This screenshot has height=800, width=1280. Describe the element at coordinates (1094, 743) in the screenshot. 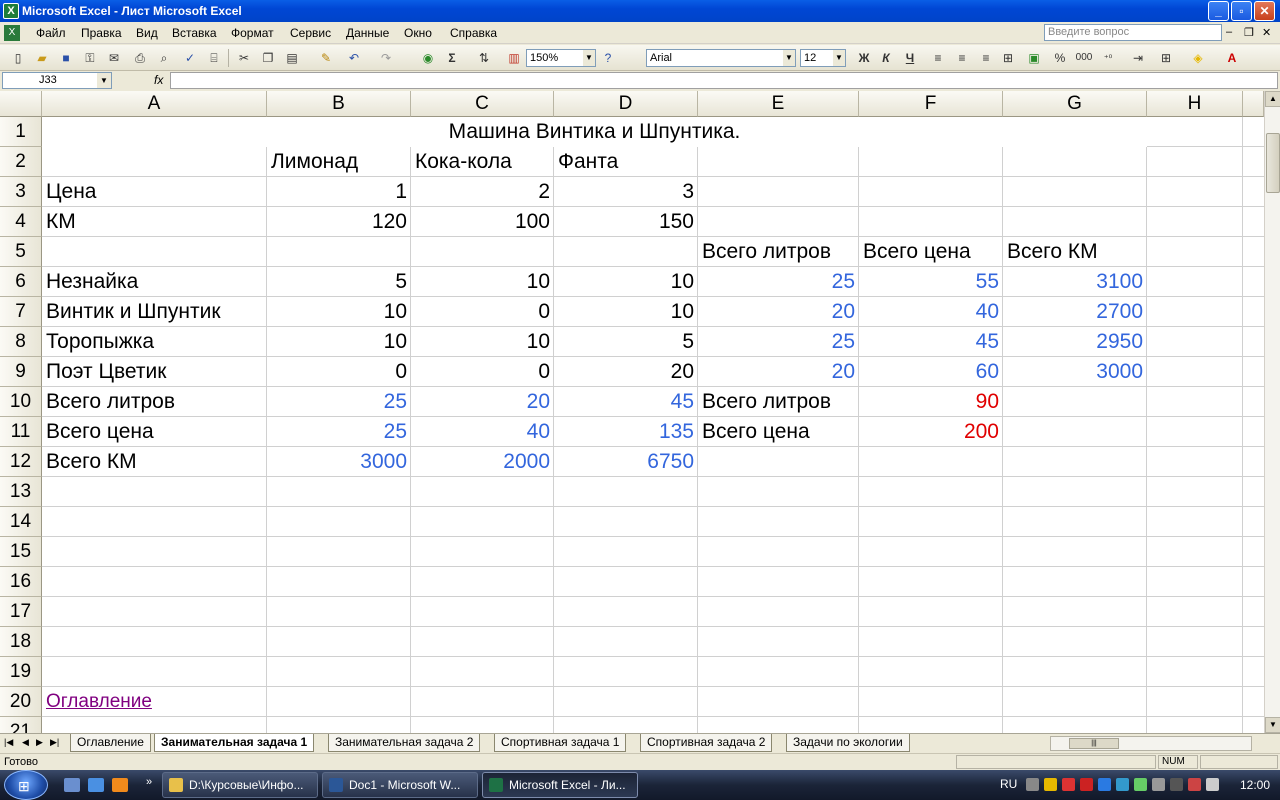

I see `scroll-thumb: |||` at that location.